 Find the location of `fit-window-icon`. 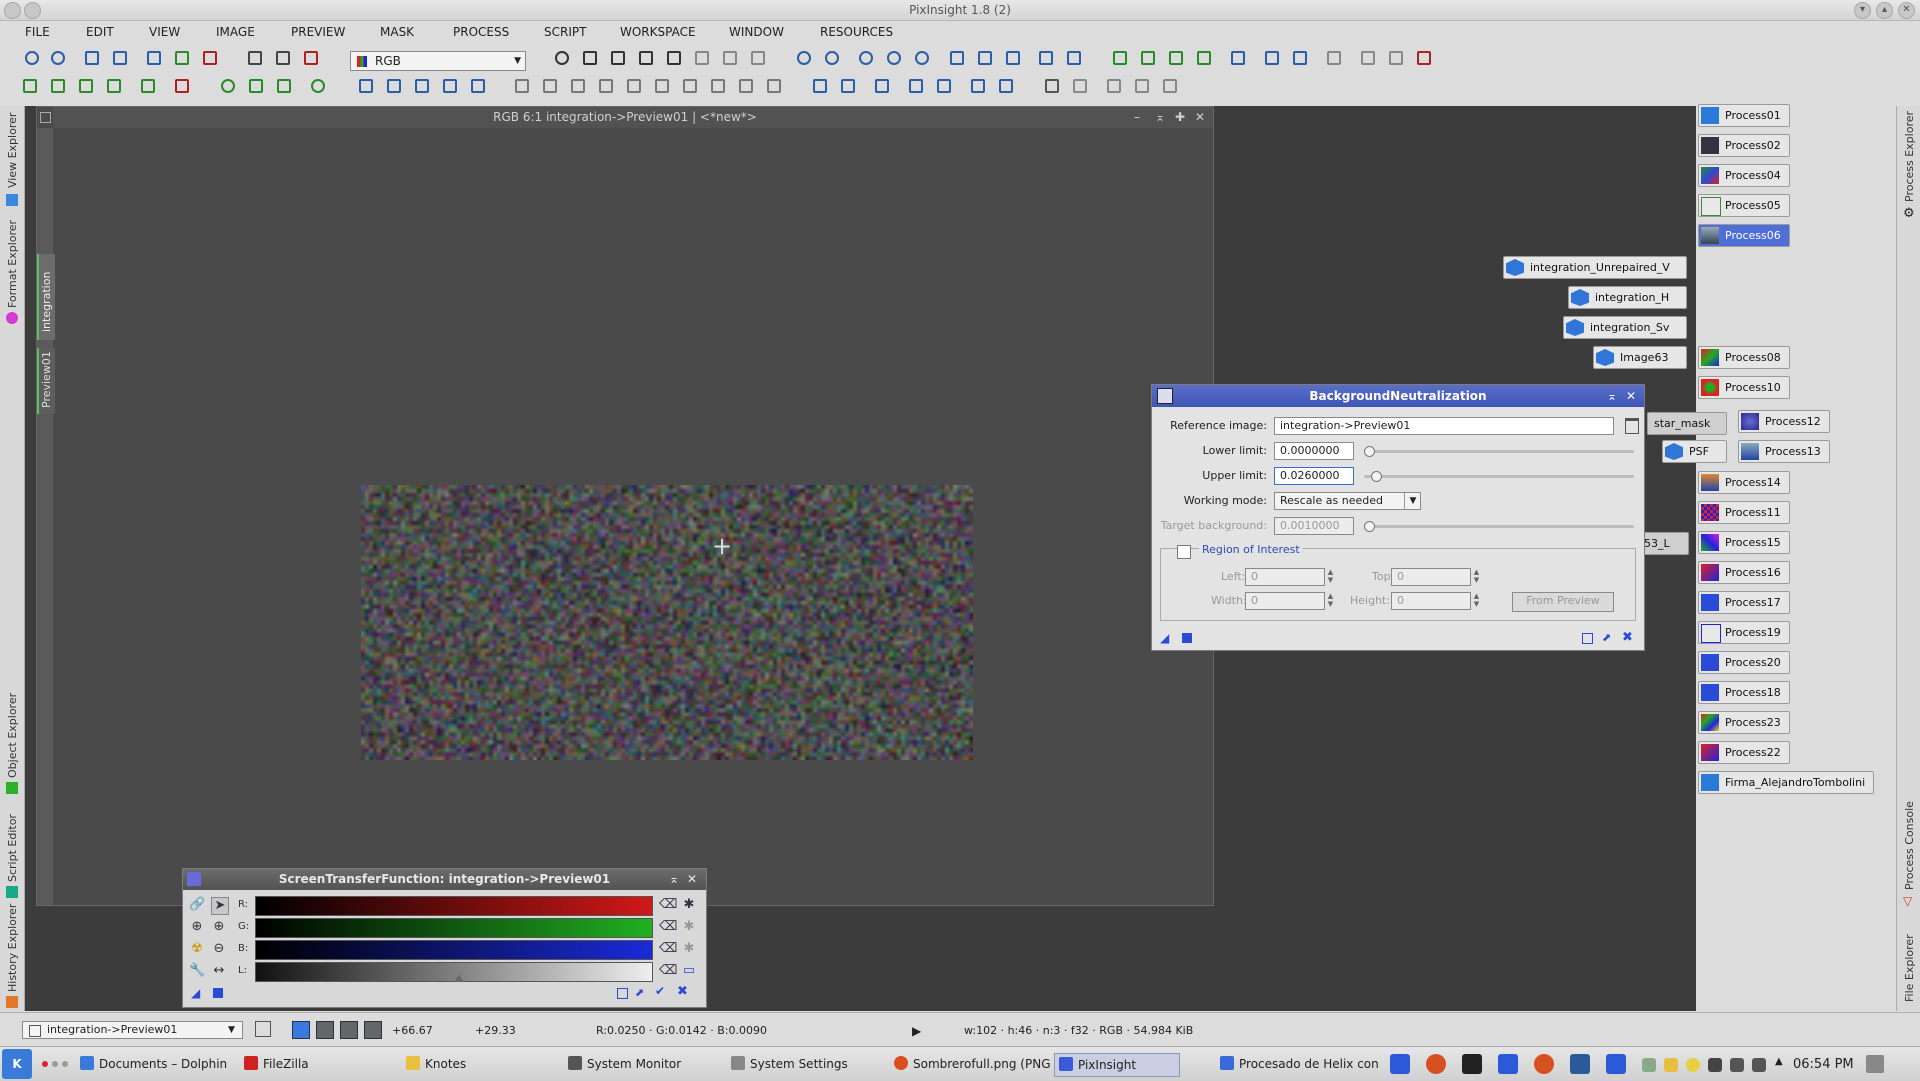

fit-window-icon is located at coordinates (957, 58).